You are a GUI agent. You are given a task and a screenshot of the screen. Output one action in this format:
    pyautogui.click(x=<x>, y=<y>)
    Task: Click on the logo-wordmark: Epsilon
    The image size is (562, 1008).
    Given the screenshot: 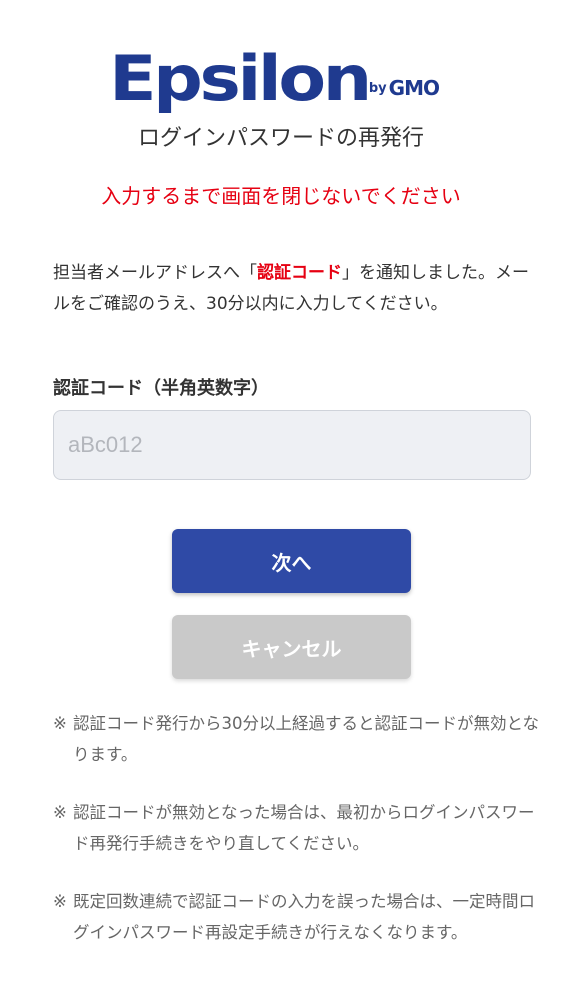 What is the action you would take?
    pyautogui.click(x=240, y=78)
    